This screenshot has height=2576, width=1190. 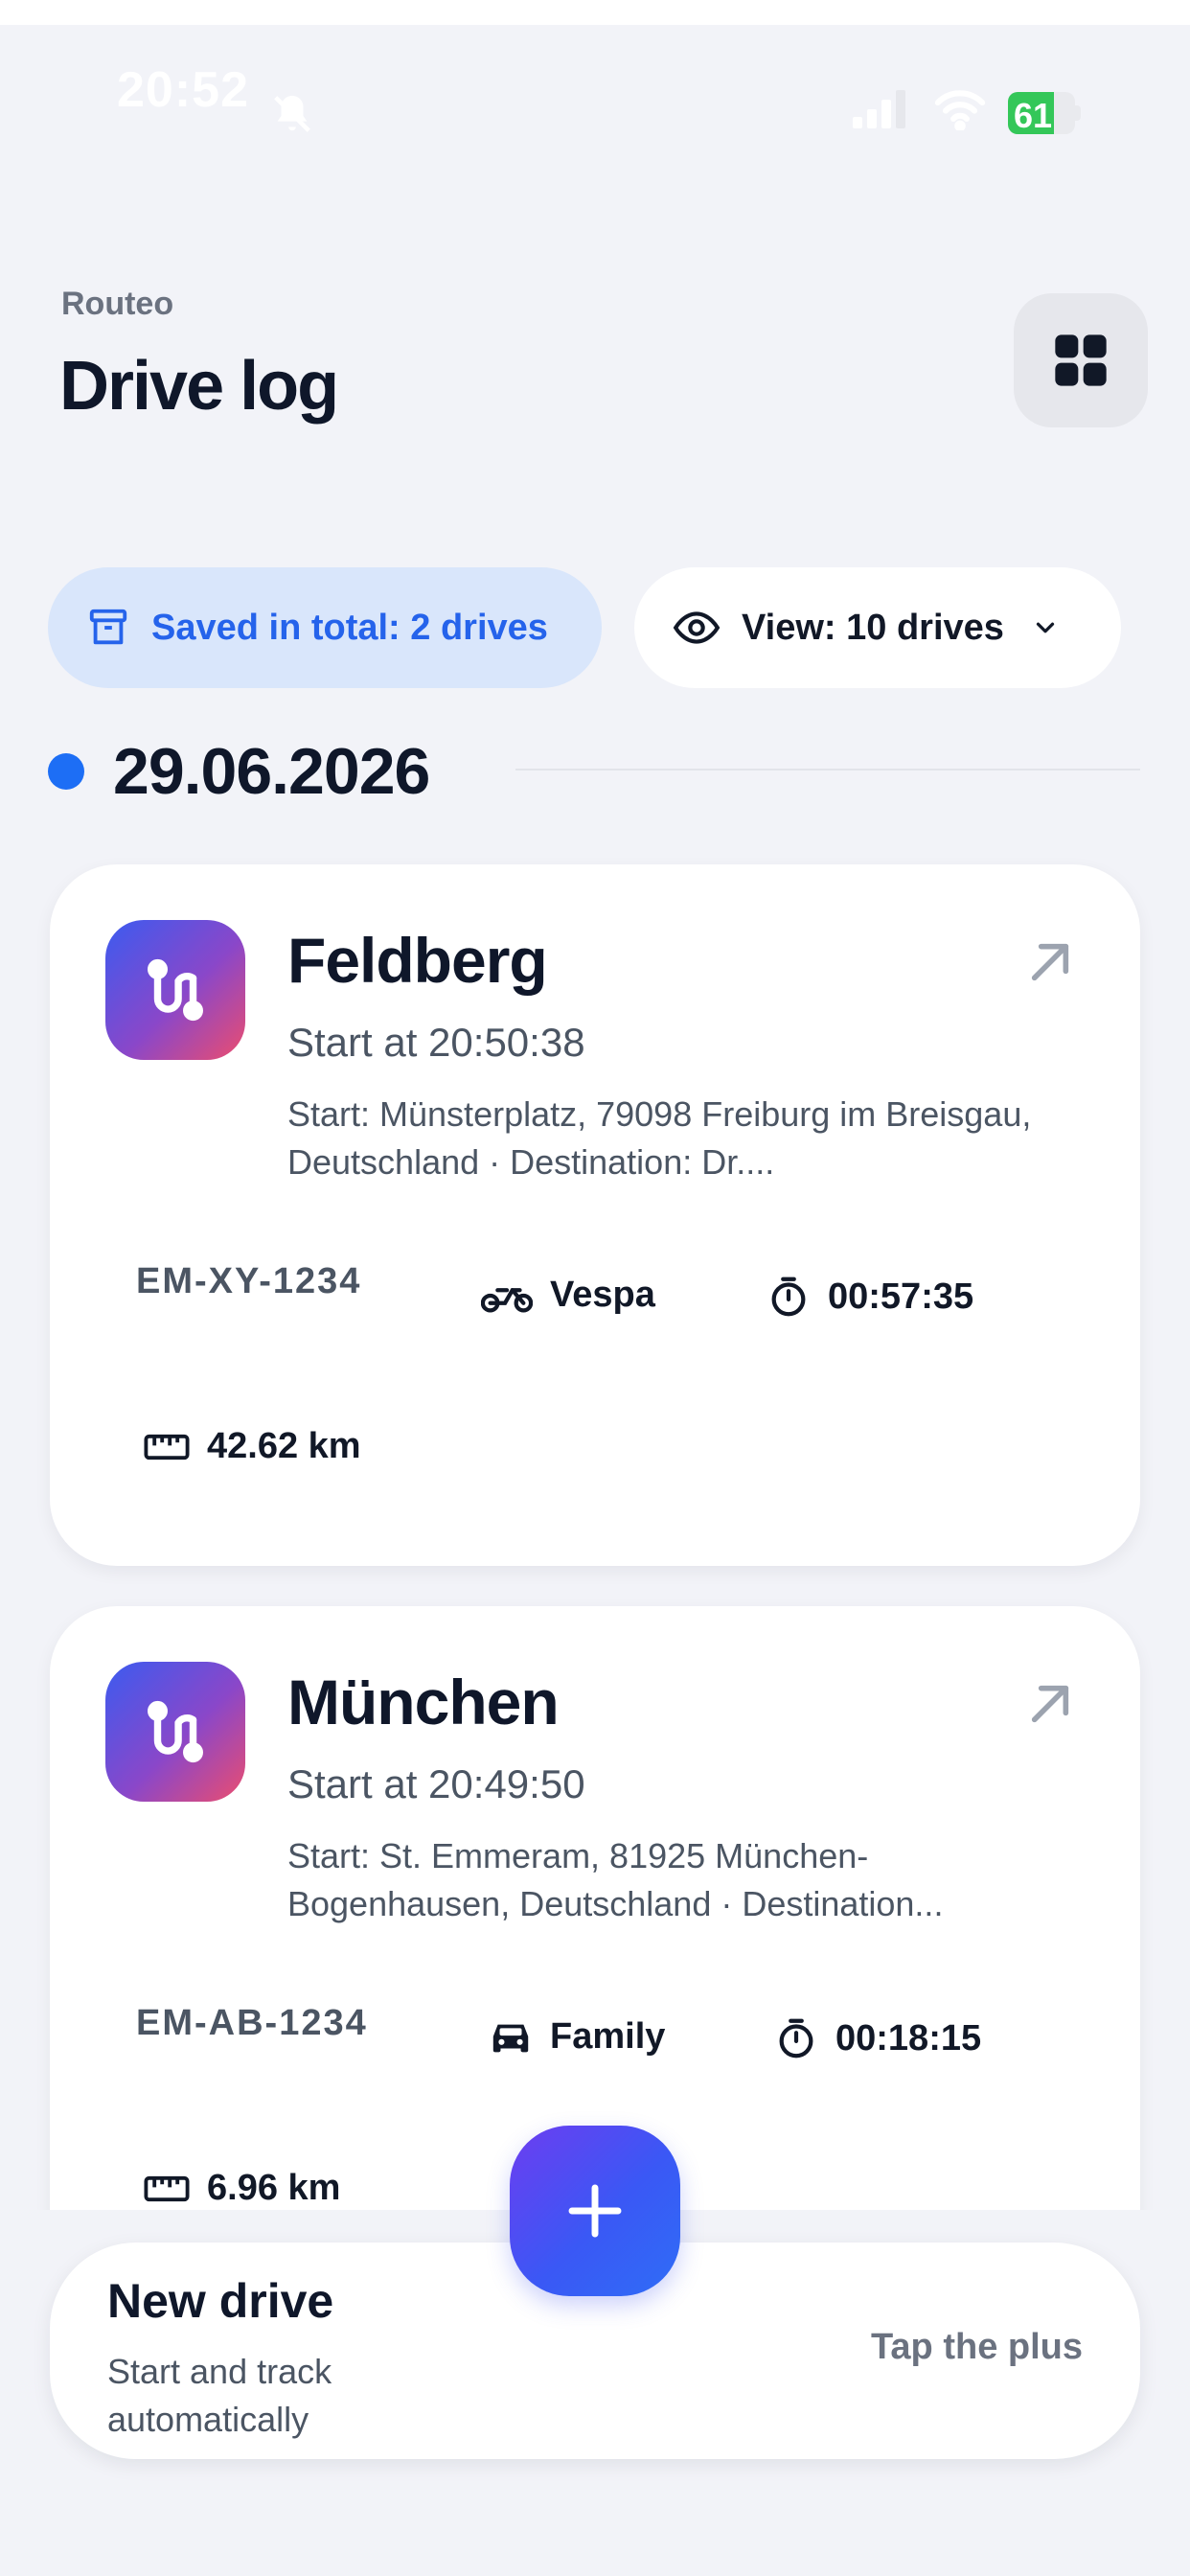 I want to click on duration-info: 00:18:15, so click(x=878, y=2038).